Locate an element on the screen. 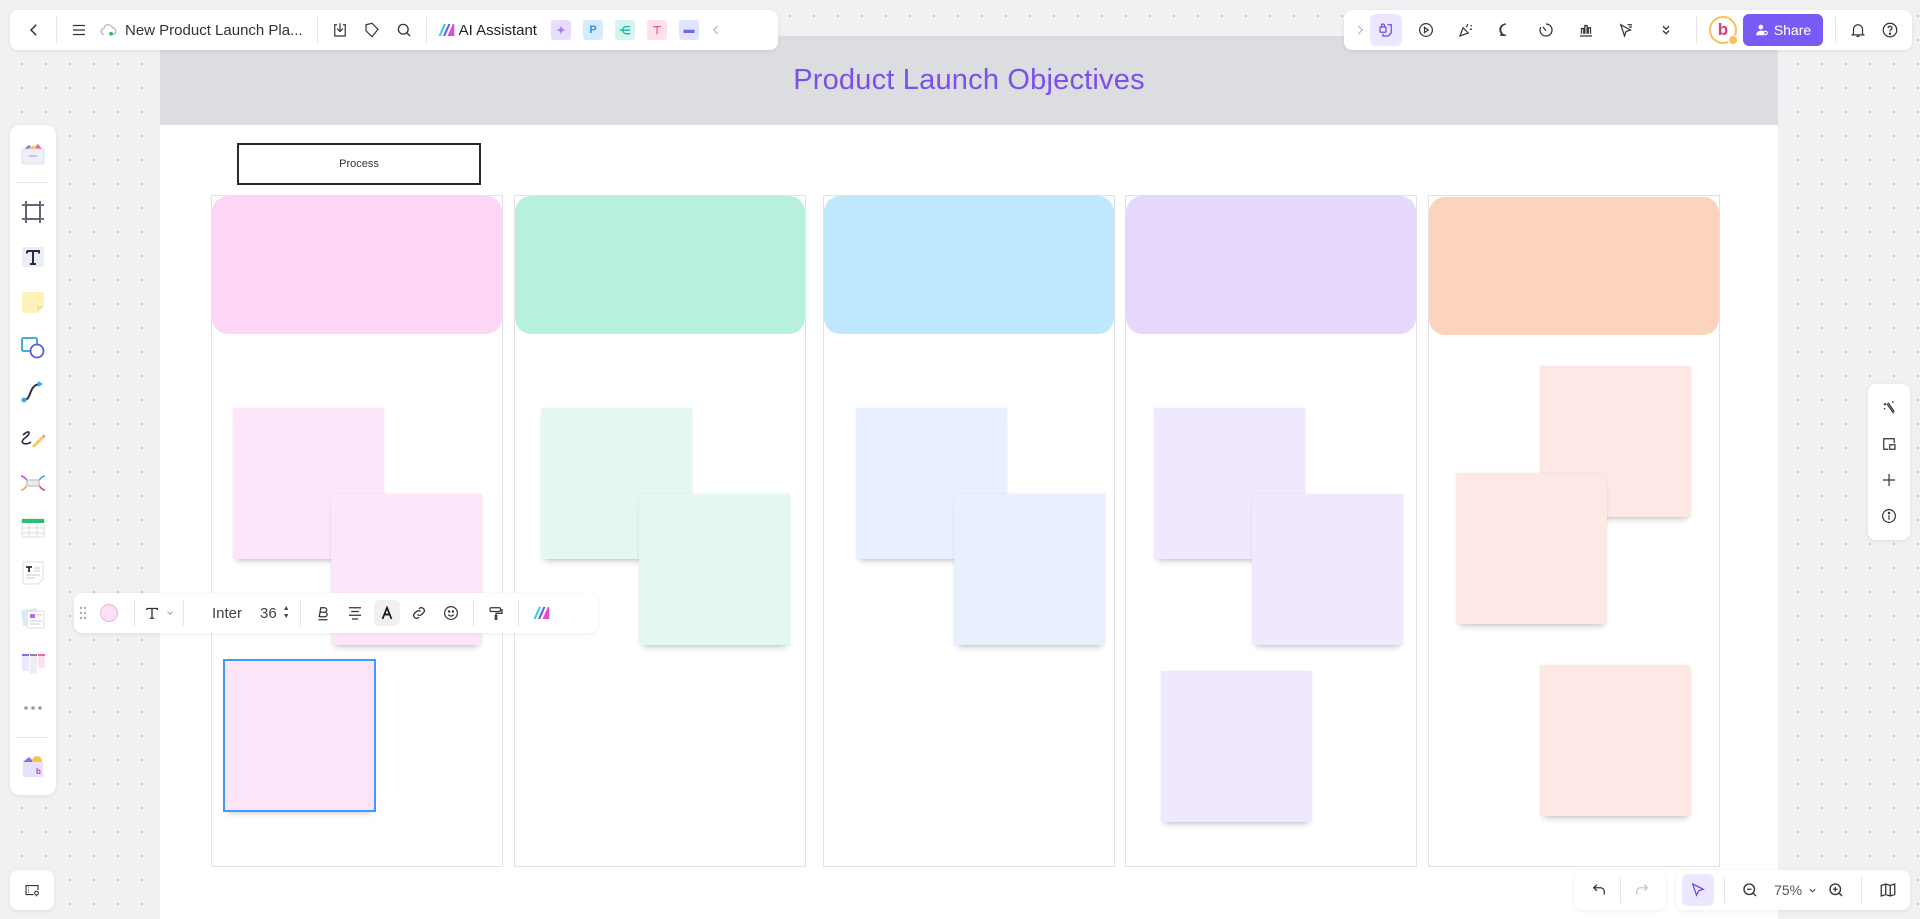 The height and width of the screenshot is (919, 1920). vote-button is located at coordinates (1586, 30).